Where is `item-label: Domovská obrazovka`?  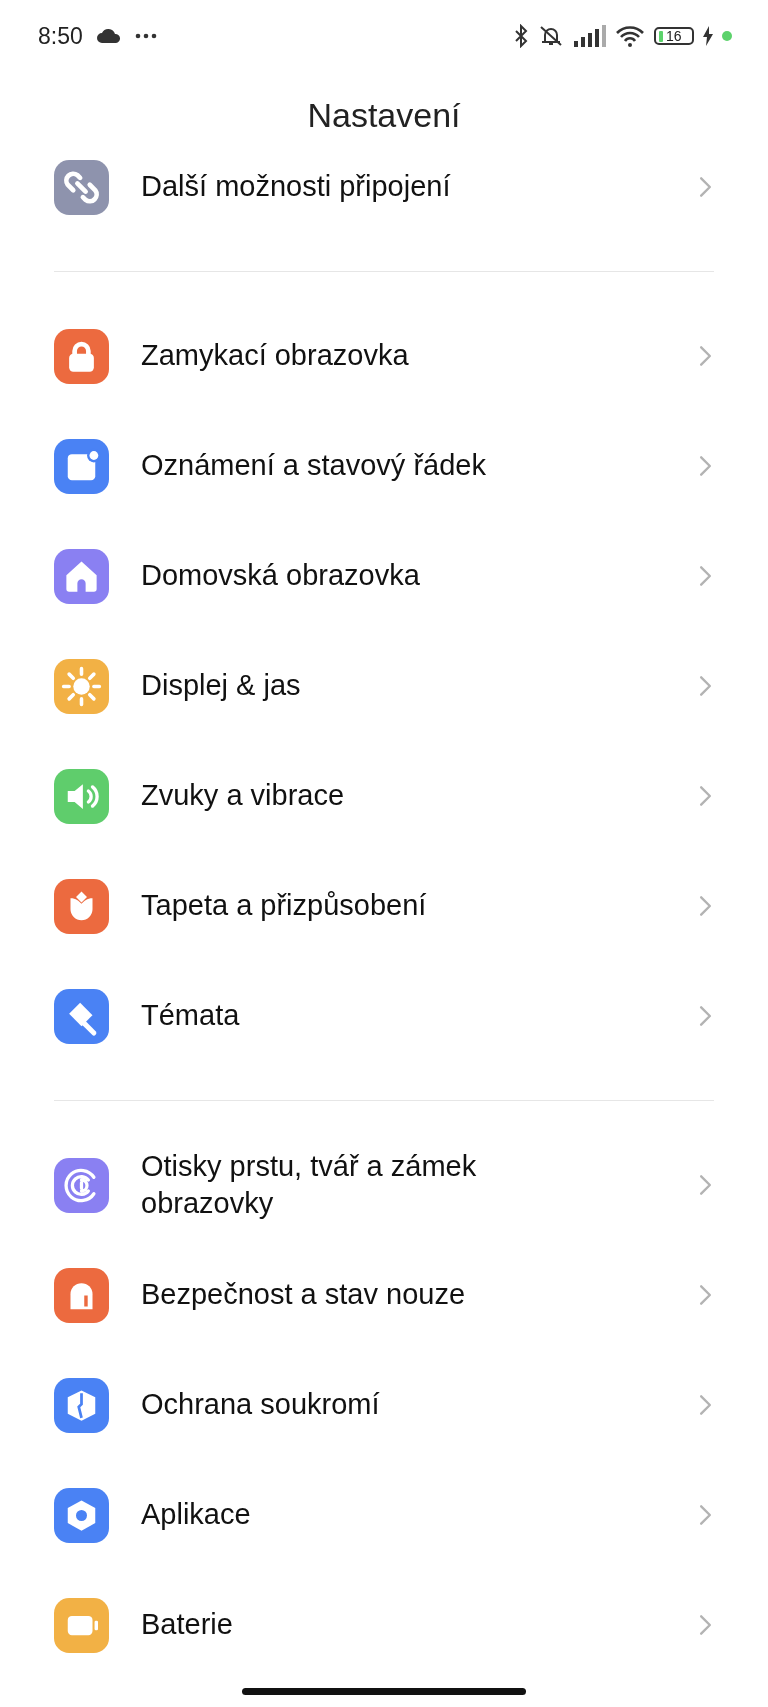 item-label: Domovská obrazovka is located at coordinates (280, 576).